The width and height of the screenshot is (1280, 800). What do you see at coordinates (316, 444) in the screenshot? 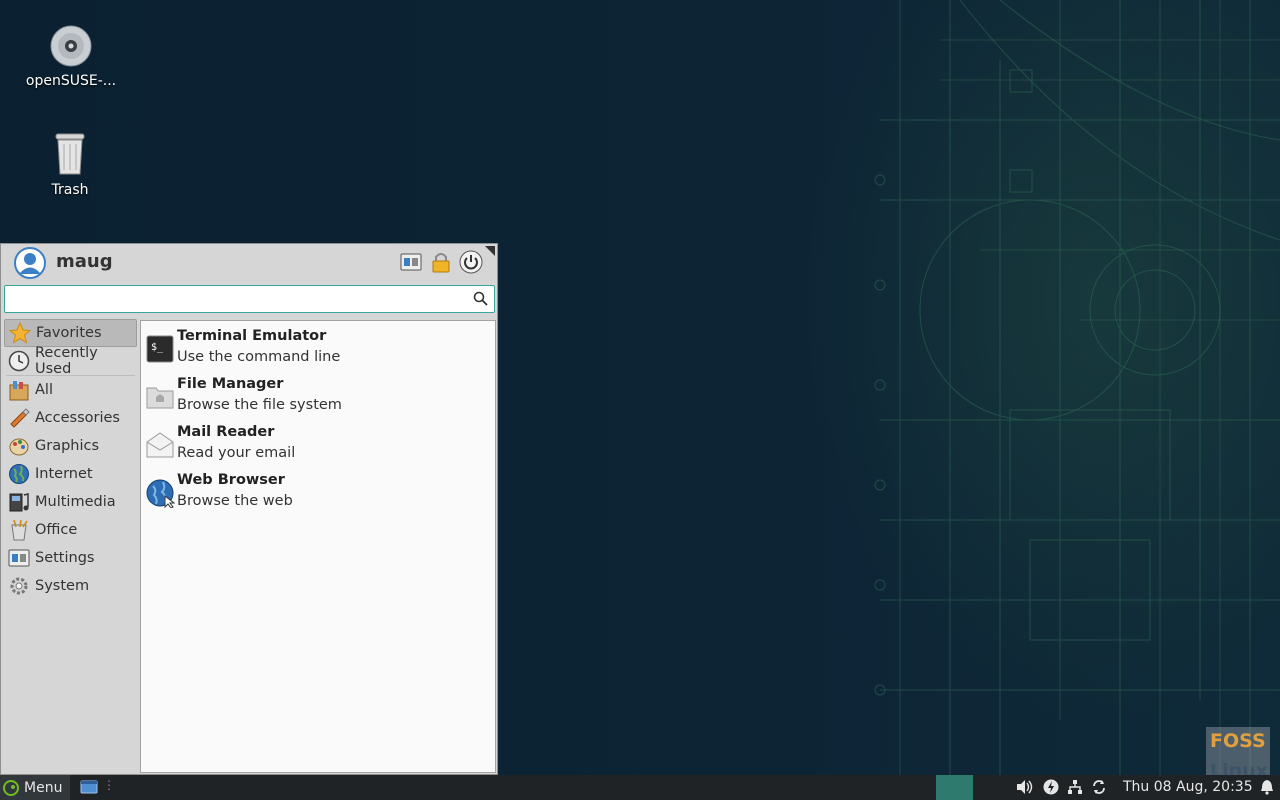
I see `app-item-mail-reader: Mail Reader Read your email` at bounding box center [316, 444].